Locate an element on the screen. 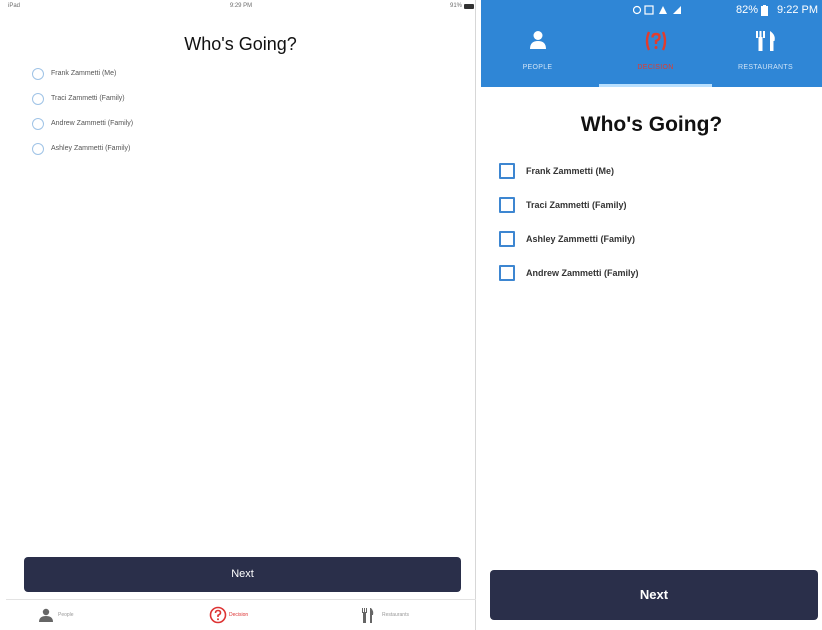 Image resolution: width=822 pixels, height=630 pixels. ios-tab-bar: People Decision Restaurants is located at coordinates (241, 614).